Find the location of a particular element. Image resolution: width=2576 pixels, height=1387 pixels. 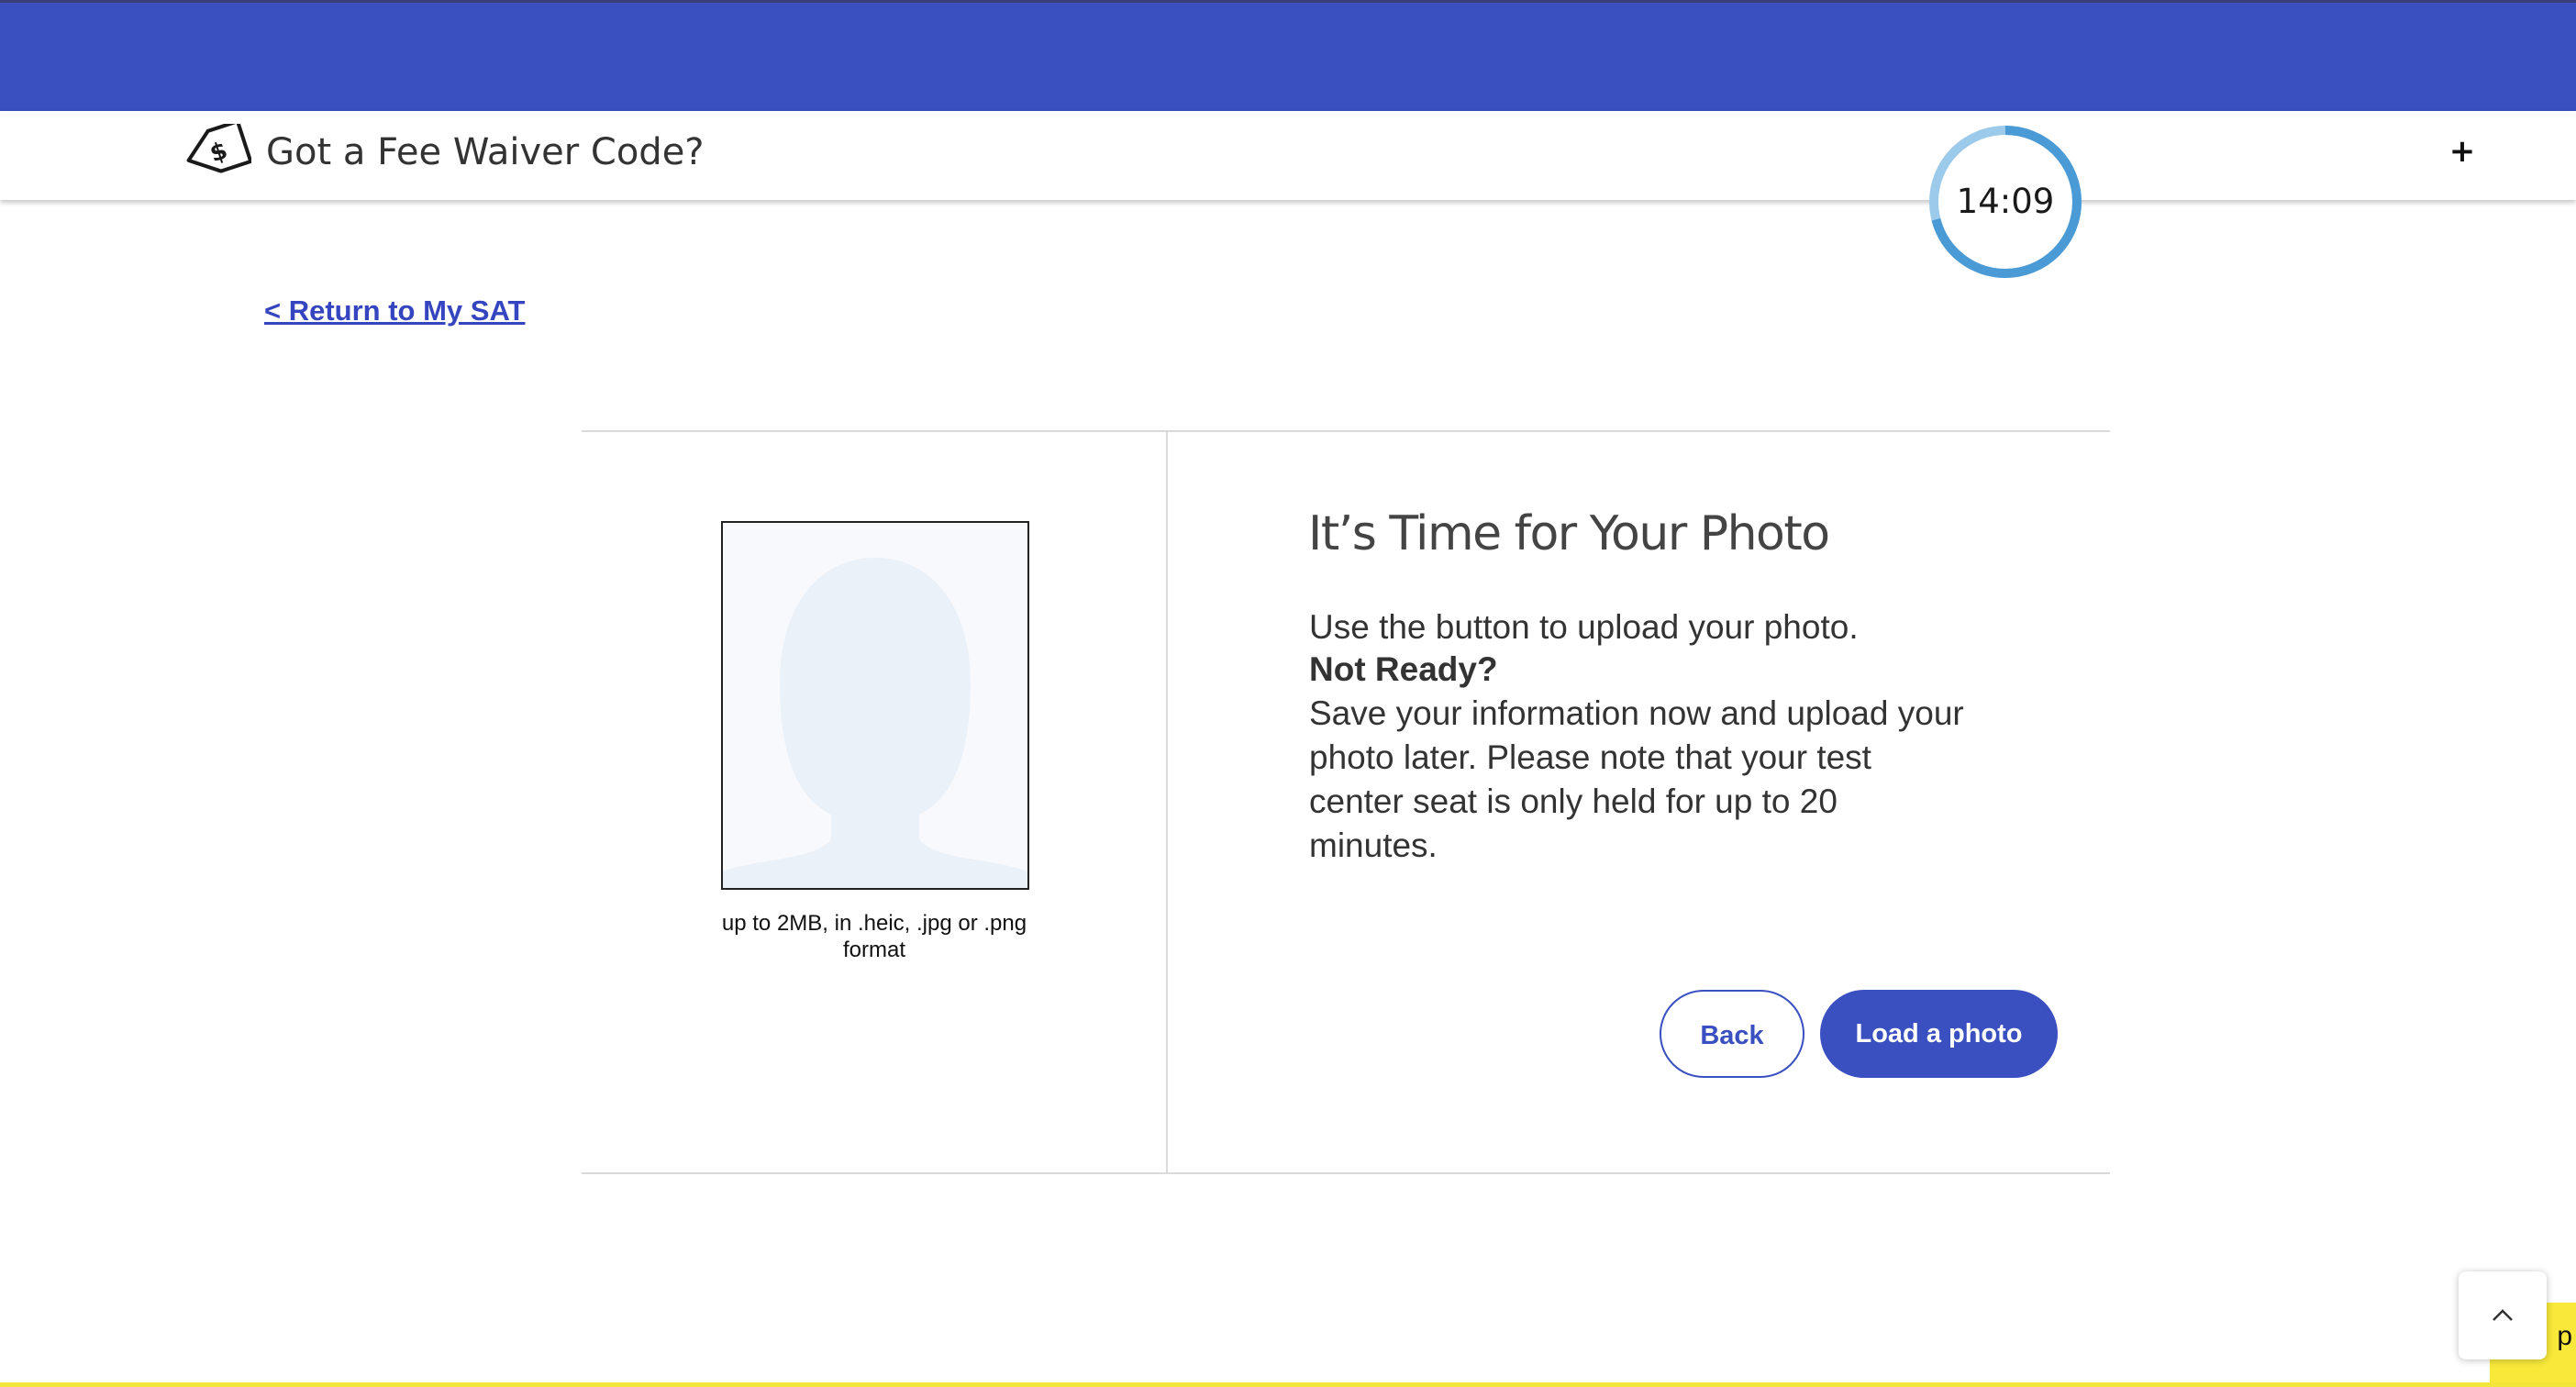

countdown-timer: 14:09 is located at coordinates (2005, 202).